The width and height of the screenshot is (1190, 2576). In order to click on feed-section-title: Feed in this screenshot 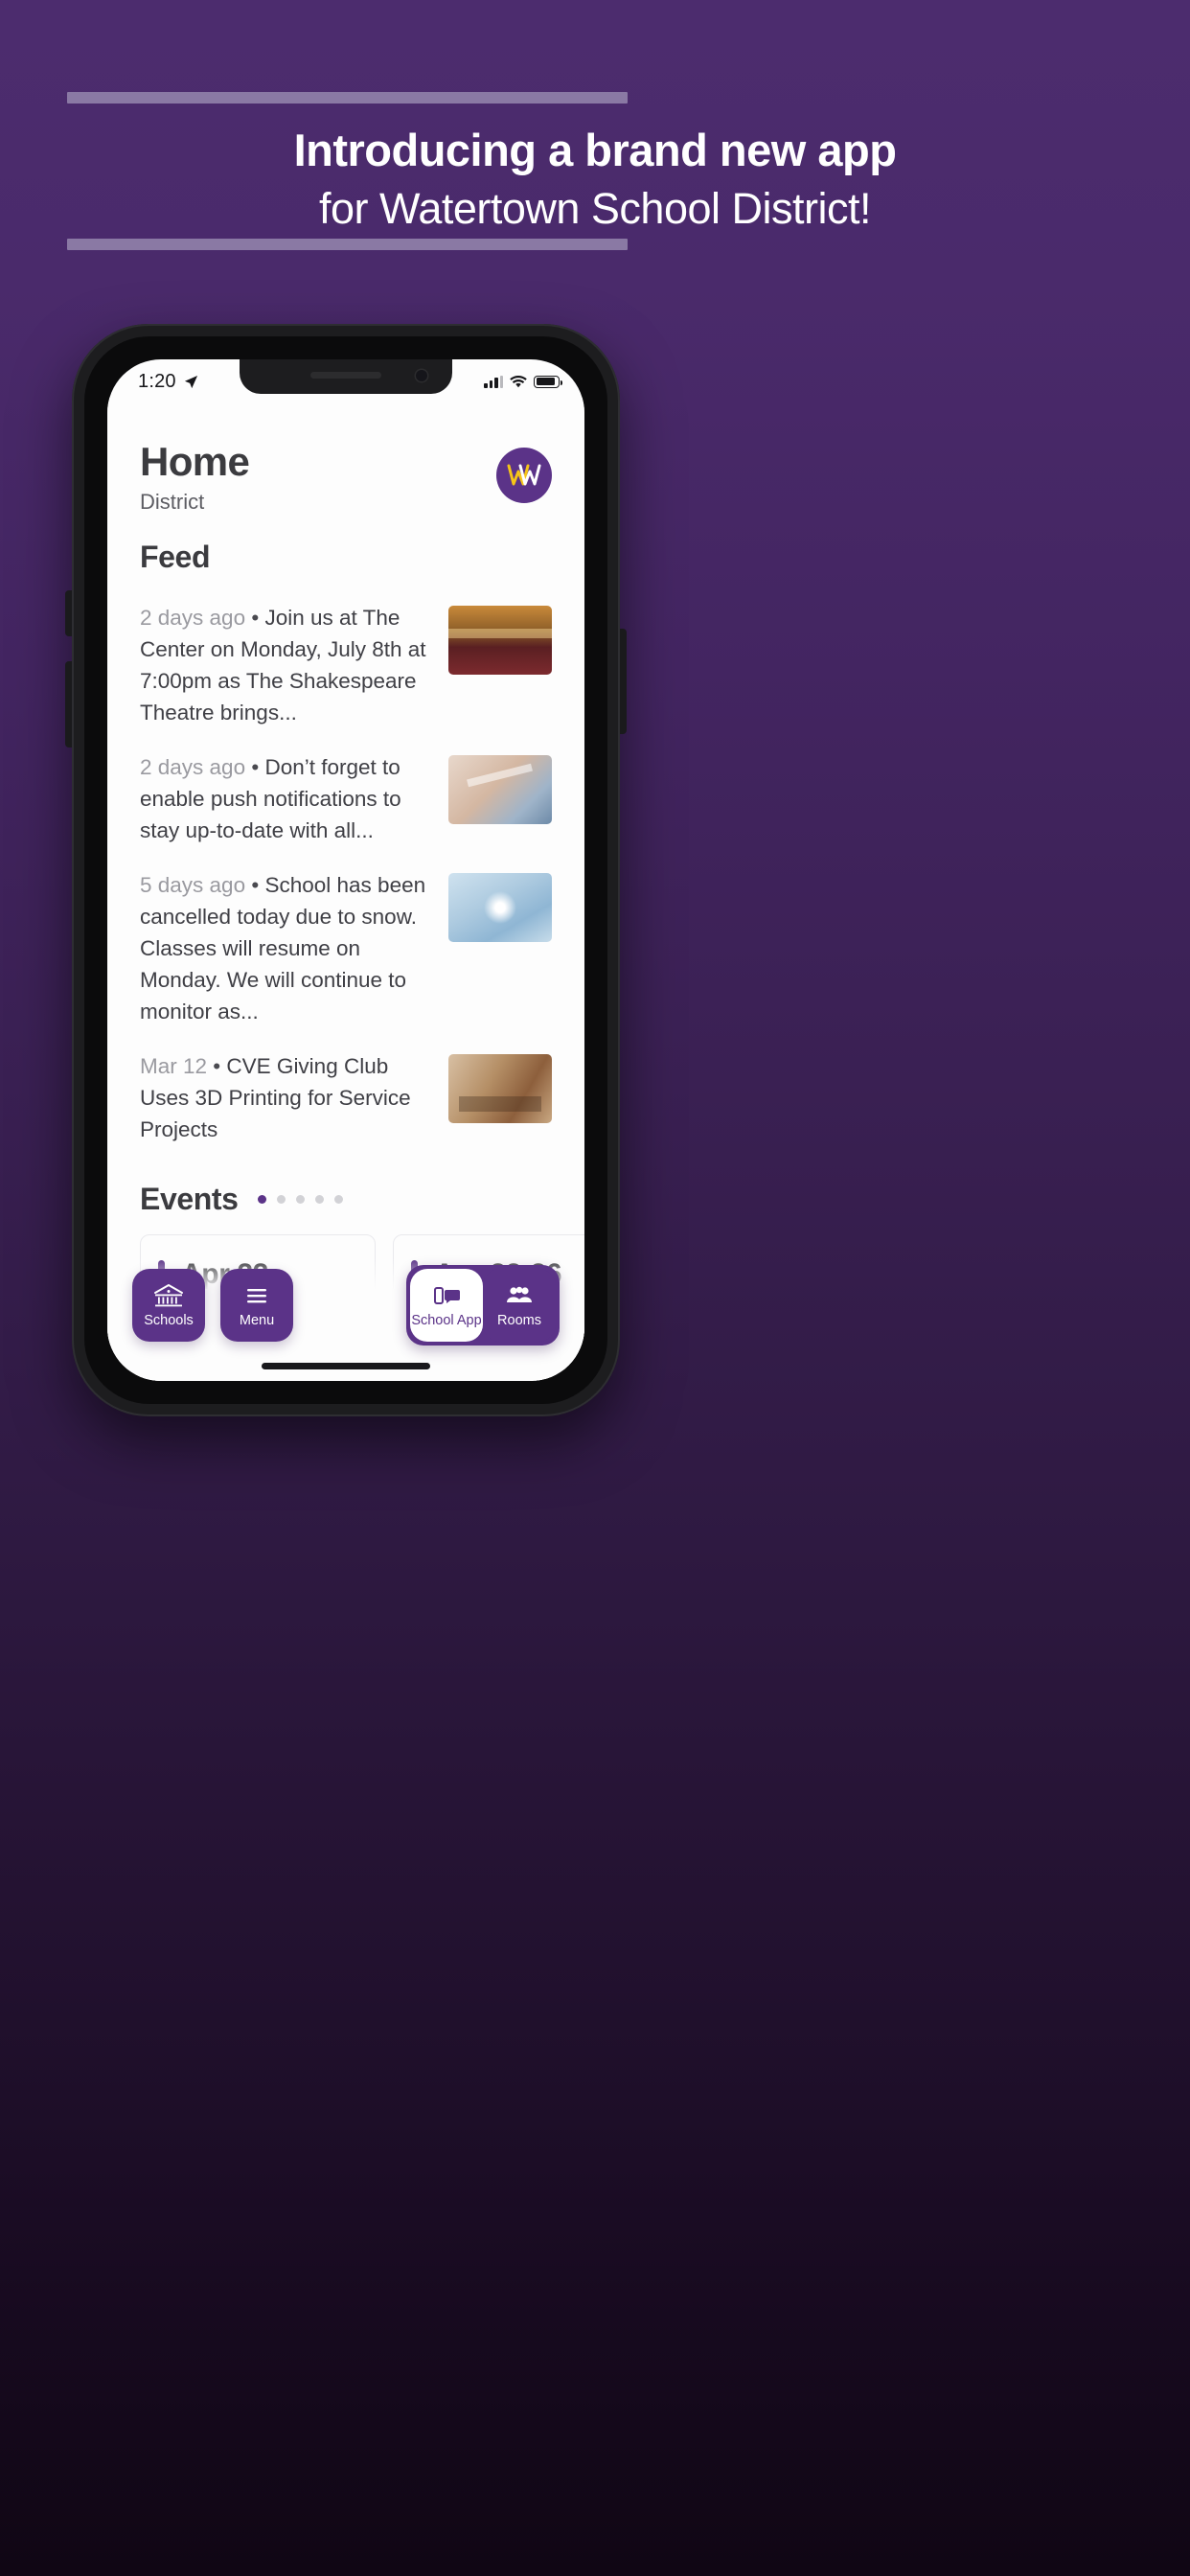, I will do `click(346, 557)`.